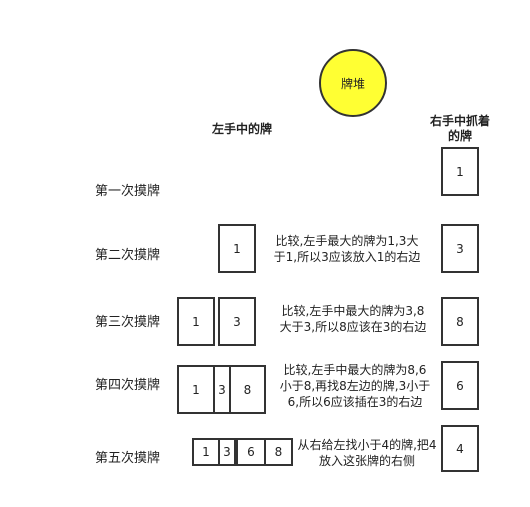 Image resolution: width=530 pixels, height=507 pixels. I want to click on card-pile: 牌堆, so click(353, 83).